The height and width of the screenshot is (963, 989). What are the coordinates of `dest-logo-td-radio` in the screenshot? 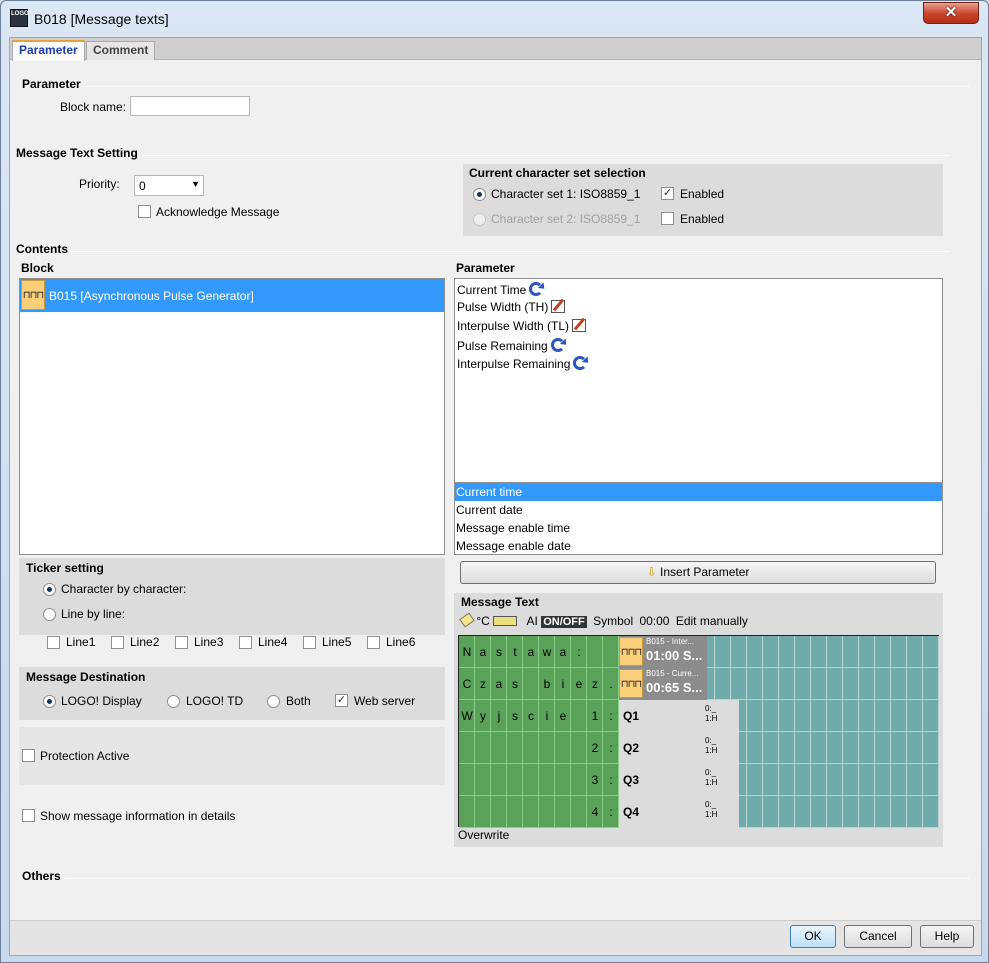 It's located at (173, 701).